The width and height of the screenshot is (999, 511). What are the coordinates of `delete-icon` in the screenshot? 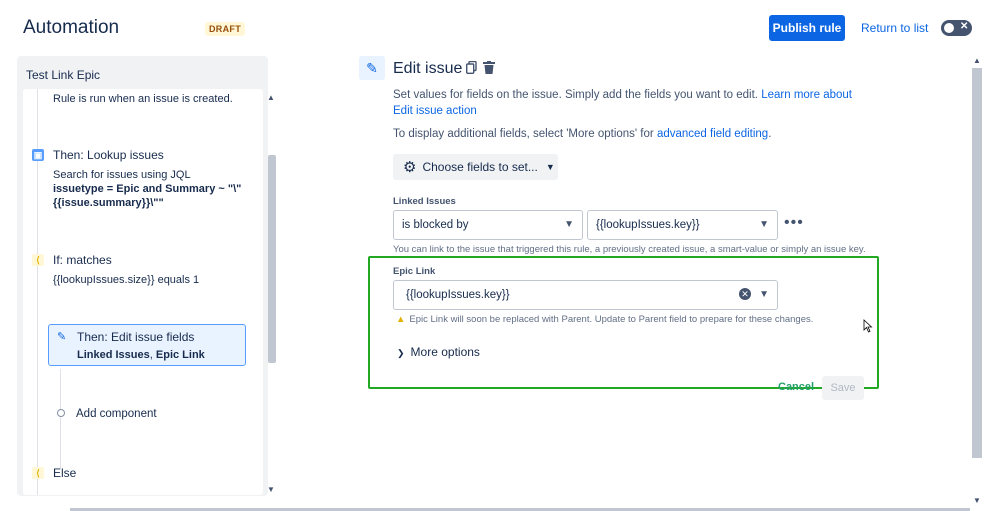 It's located at (489, 67).